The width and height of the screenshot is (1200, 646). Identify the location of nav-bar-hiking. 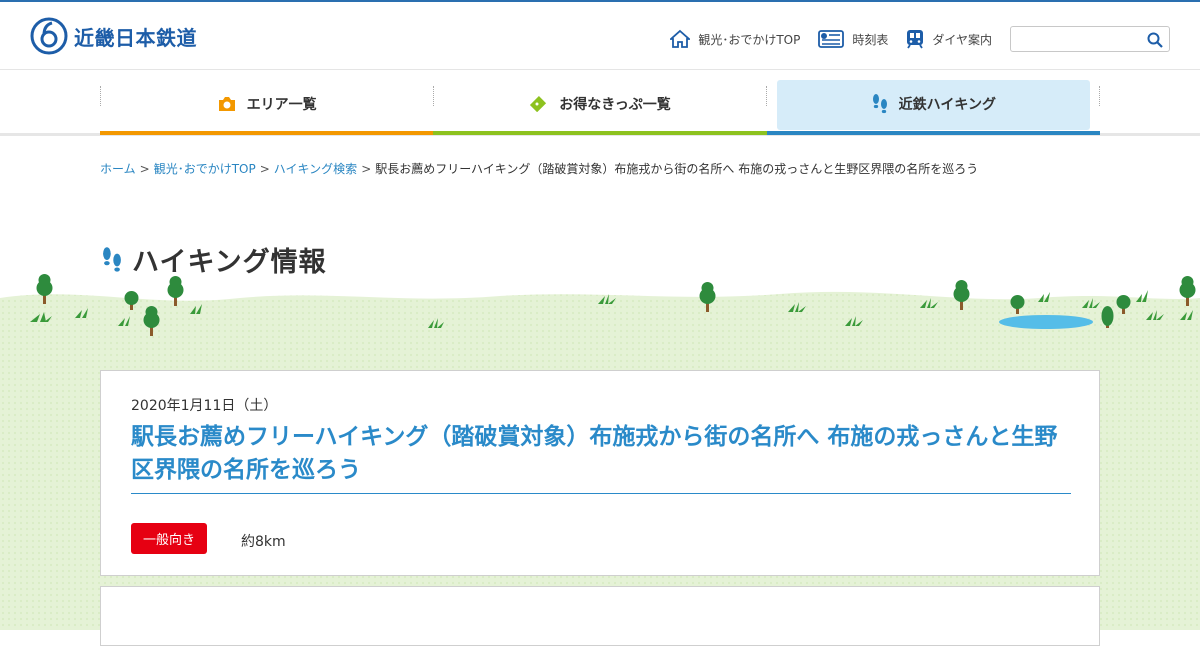
(933, 133).